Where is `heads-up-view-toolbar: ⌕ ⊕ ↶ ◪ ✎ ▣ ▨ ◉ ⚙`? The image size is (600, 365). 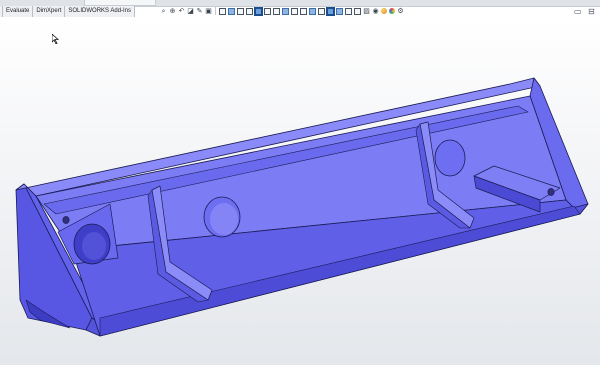 heads-up-view-toolbar: ⌕ ⊕ ↶ ◪ ✎ ▣ ▨ ◉ ⚙ is located at coordinates (282, 11).